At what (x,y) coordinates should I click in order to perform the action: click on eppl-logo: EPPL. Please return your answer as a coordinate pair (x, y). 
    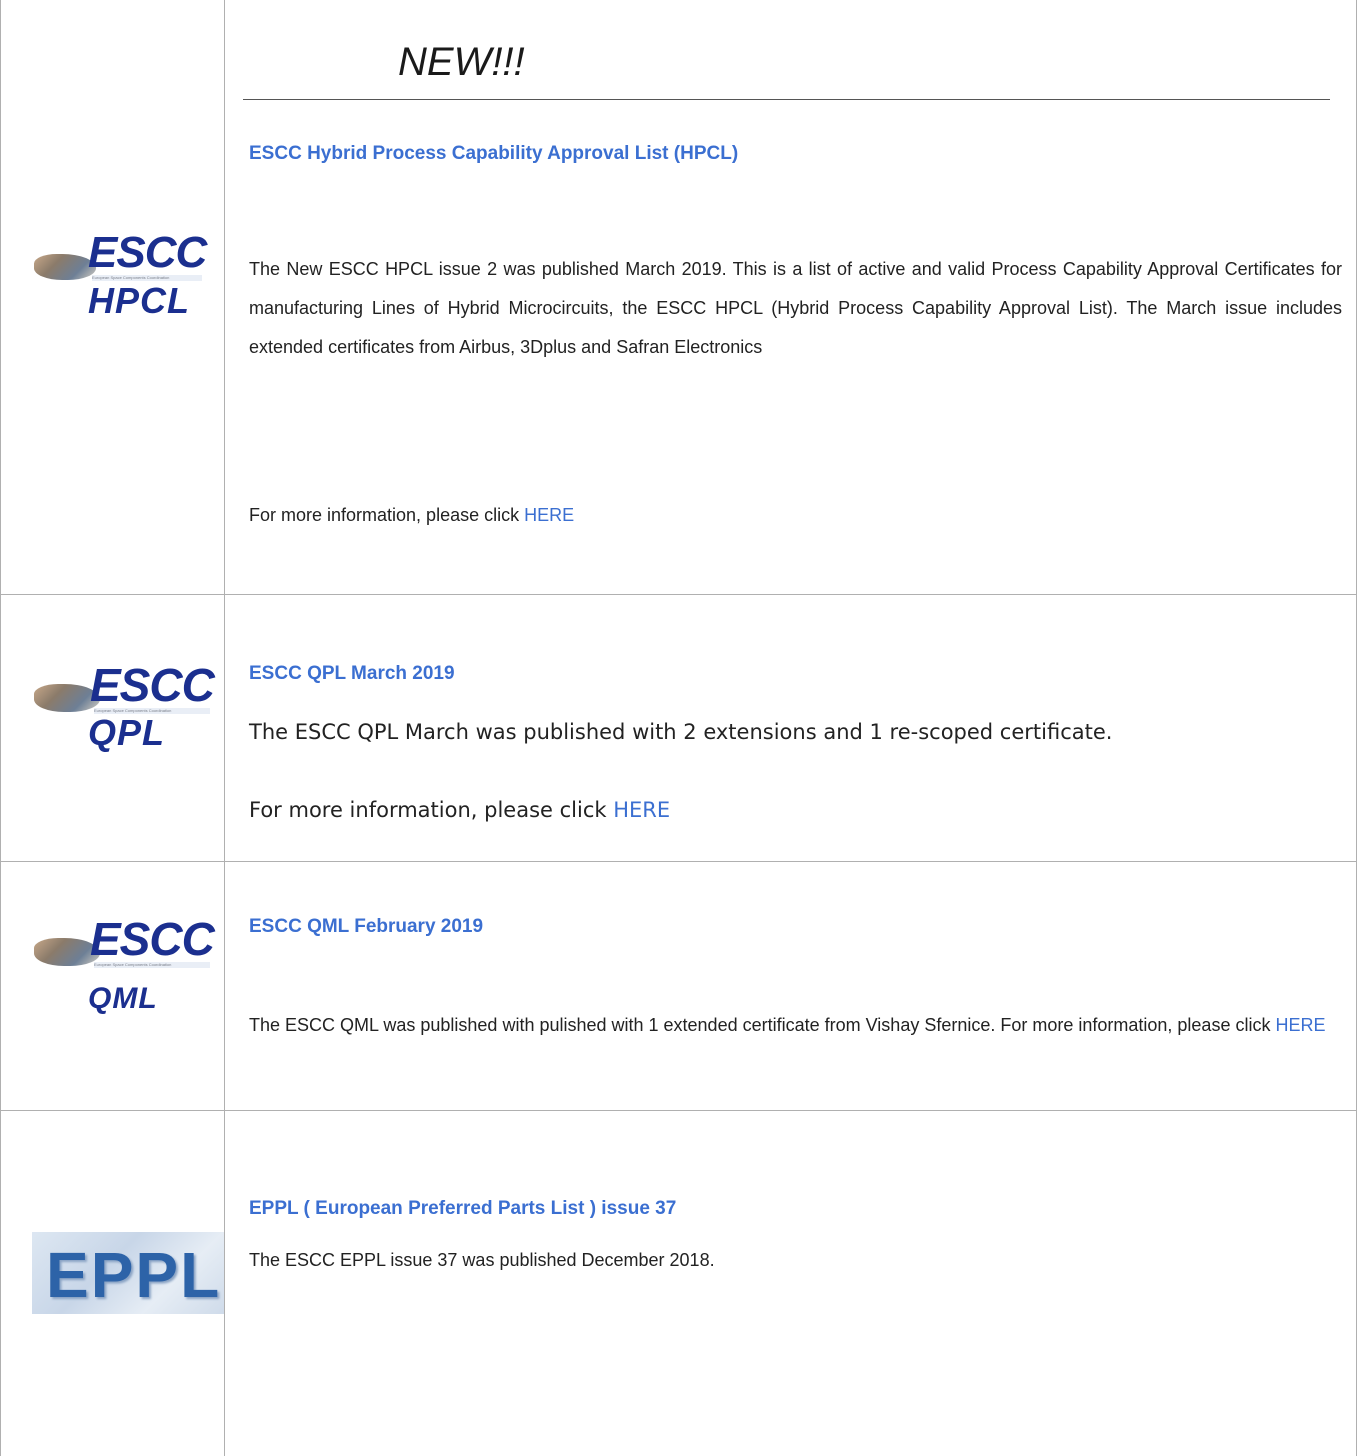
    Looking at the image, I should click on (128, 1273).